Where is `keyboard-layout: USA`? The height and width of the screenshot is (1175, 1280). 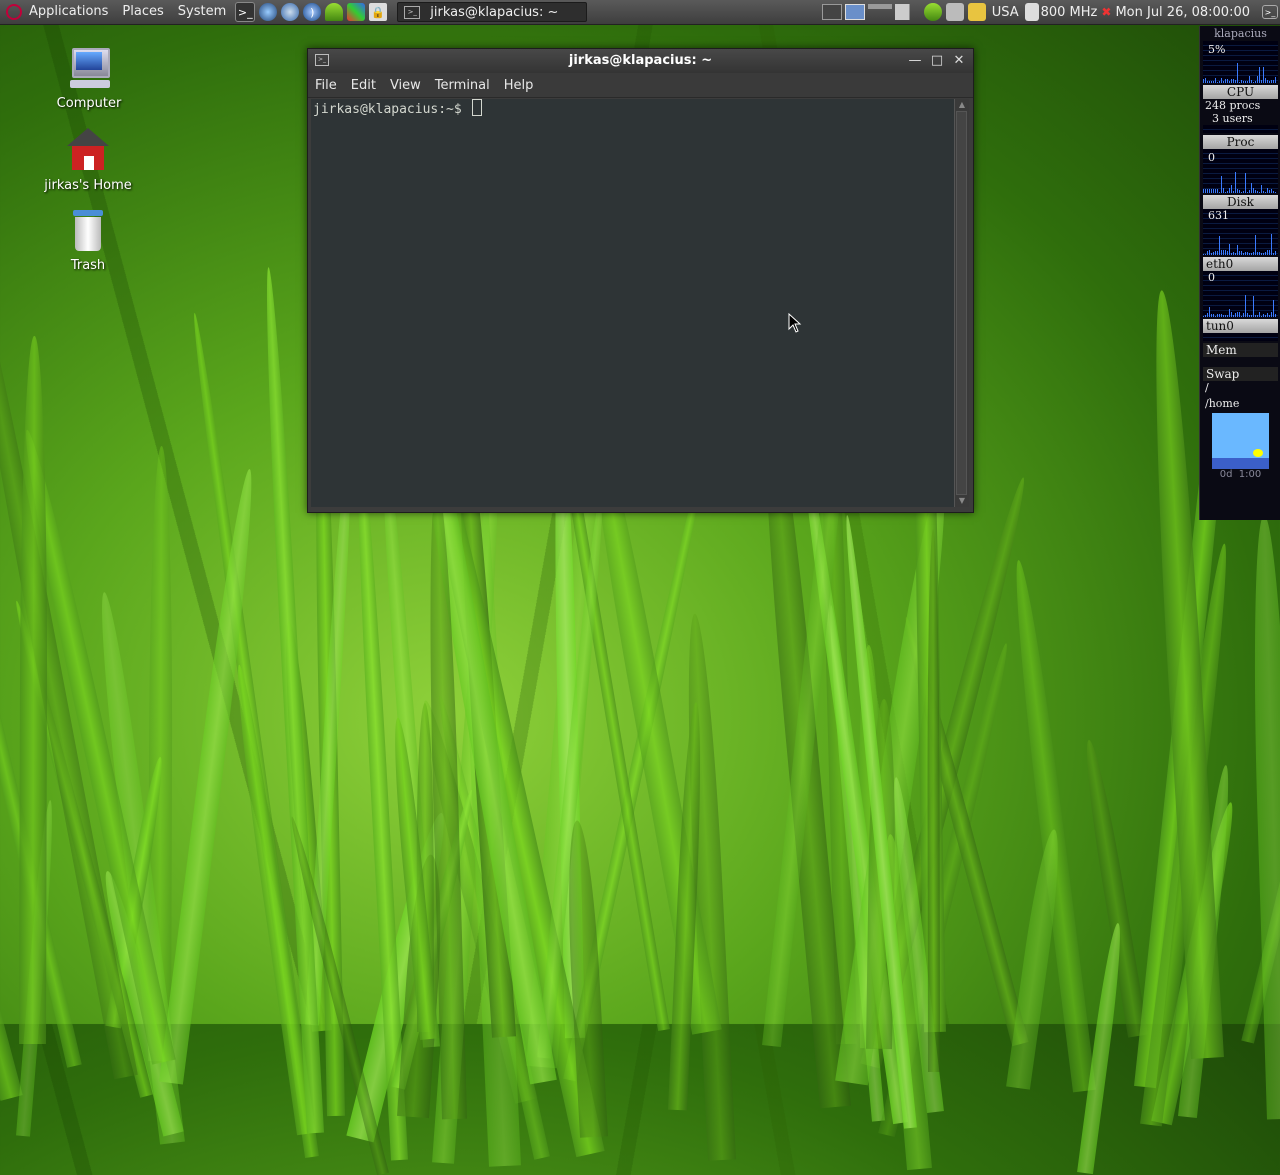
keyboard-layout: USA is located at coordinates (1005, 12).